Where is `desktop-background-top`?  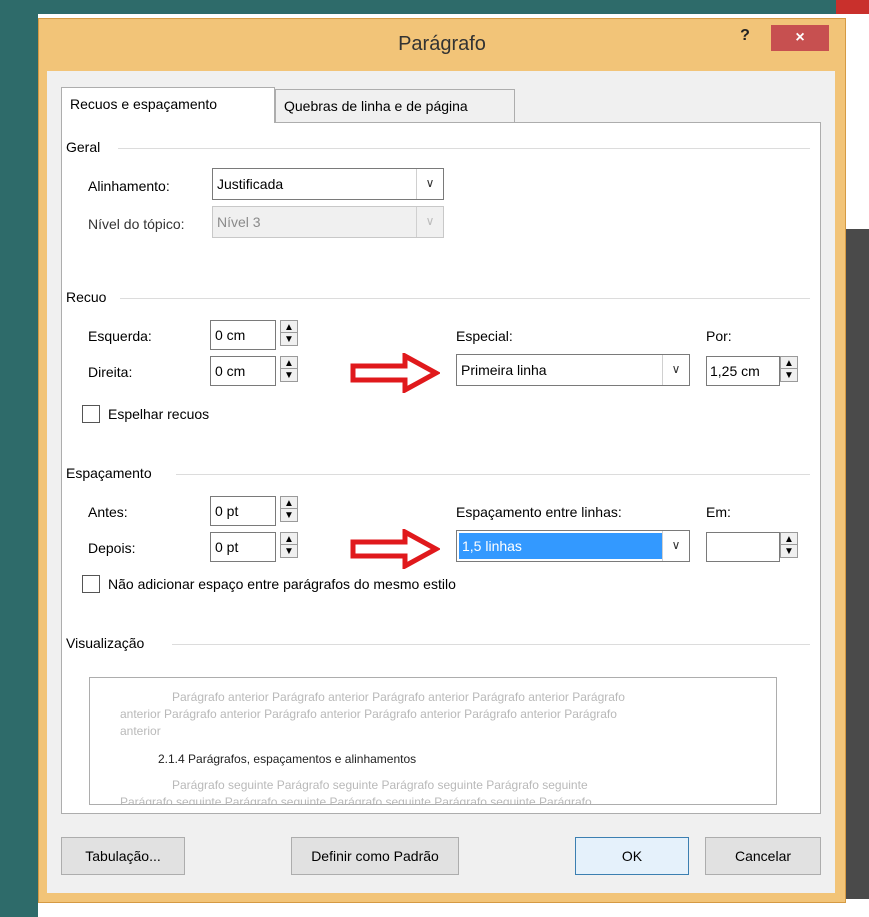
desktop-background-top is located at coordinates (434, 7).